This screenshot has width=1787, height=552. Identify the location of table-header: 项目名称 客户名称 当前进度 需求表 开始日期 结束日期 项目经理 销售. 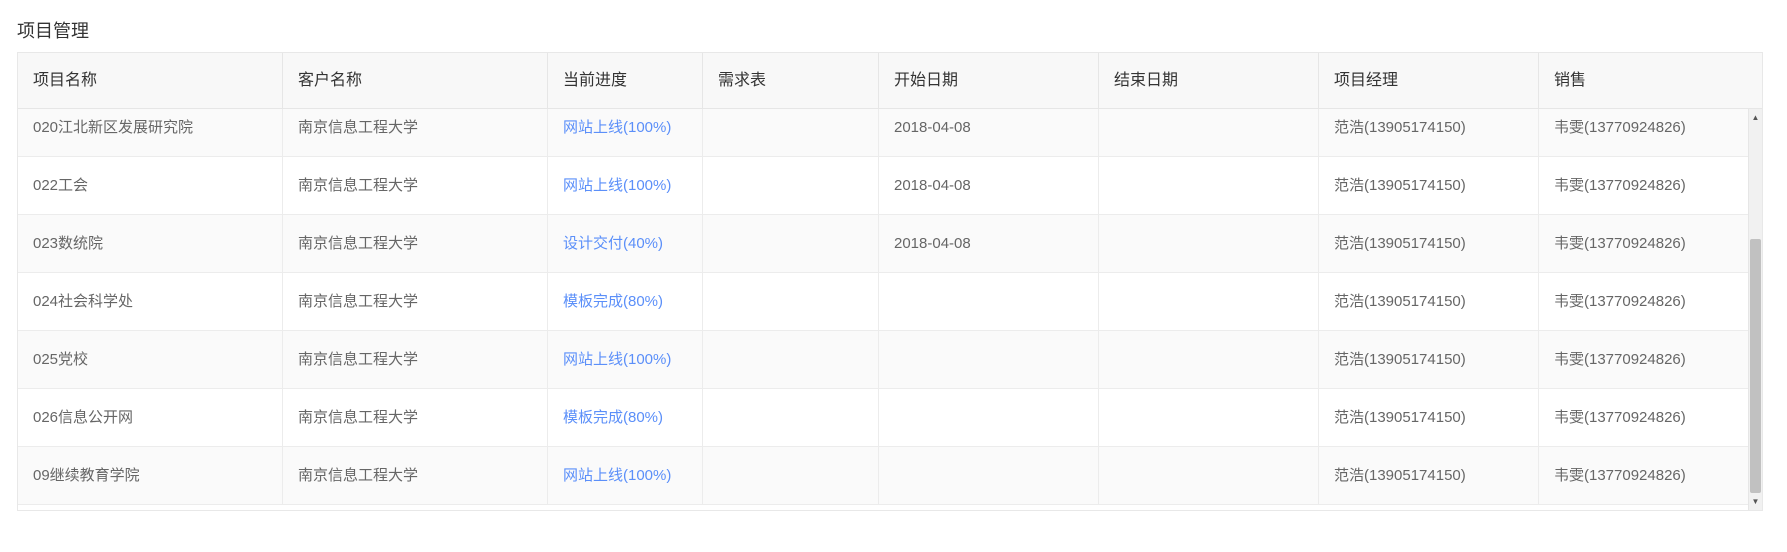
(890, 81).